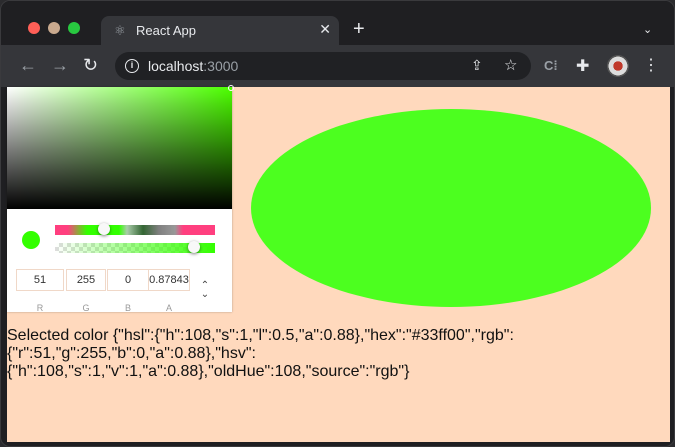 Image resolution: width=675 pixels, height=447 pixels. I want to click on new-tab-button: +, so click(359, 29).